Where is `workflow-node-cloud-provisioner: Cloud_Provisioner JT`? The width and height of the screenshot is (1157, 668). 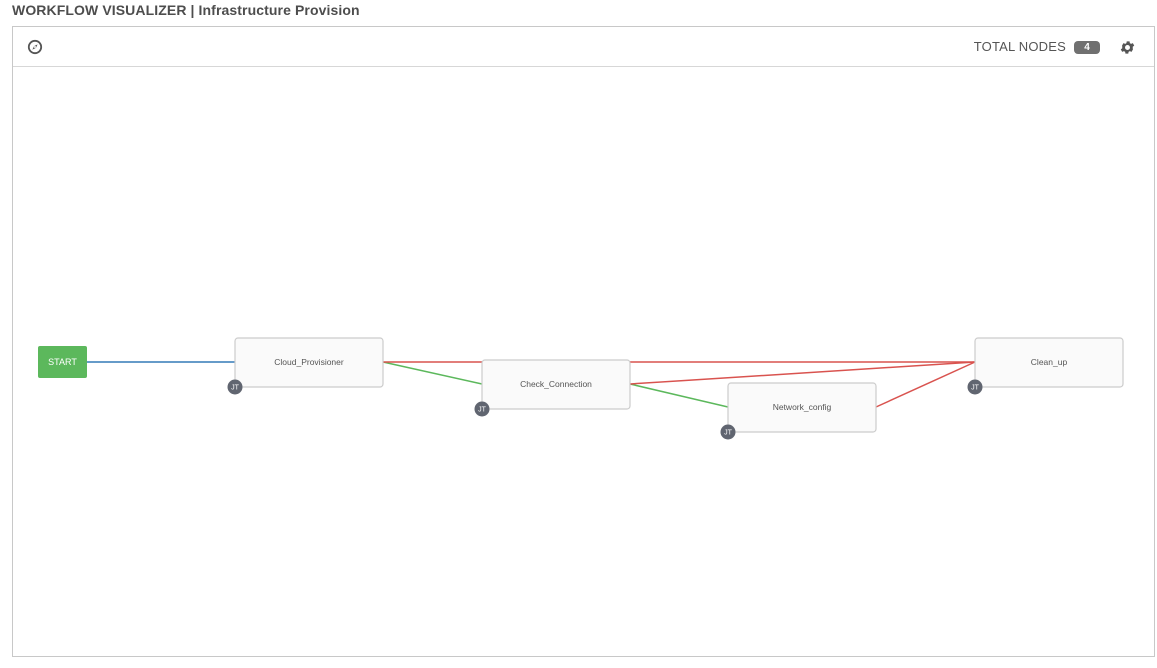
workflow-node-cloud-provisioner: Cloud_Provisioner JT is located at coordinates (305, 366).